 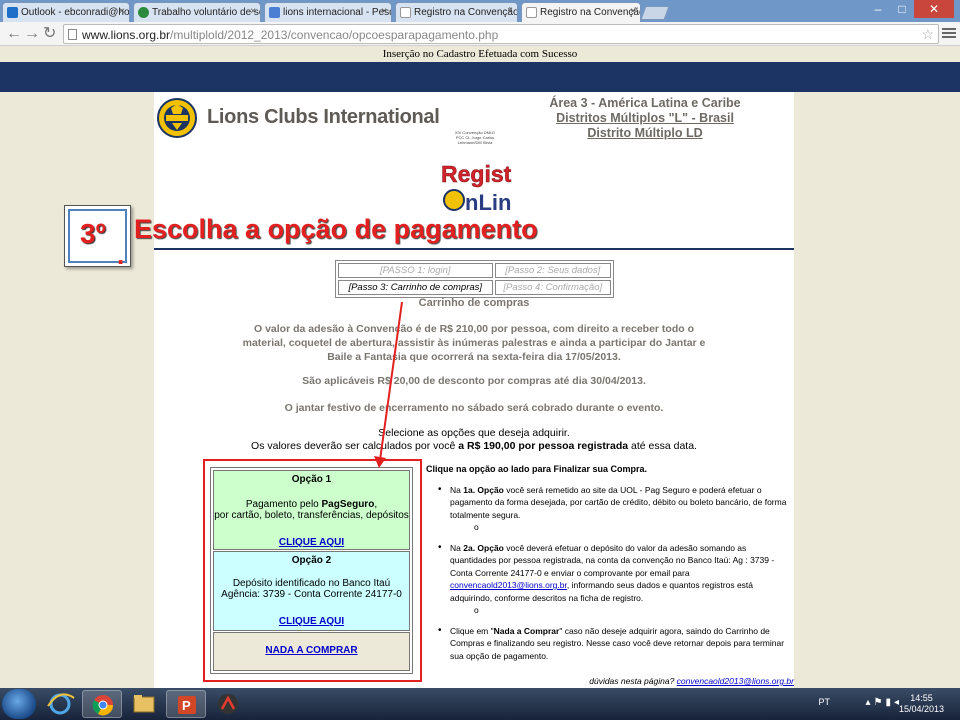 What do you see at coordinates (934, 9) in the screenshot?
I see `close-window-icon: ✕` at bounding box center [934, 9].